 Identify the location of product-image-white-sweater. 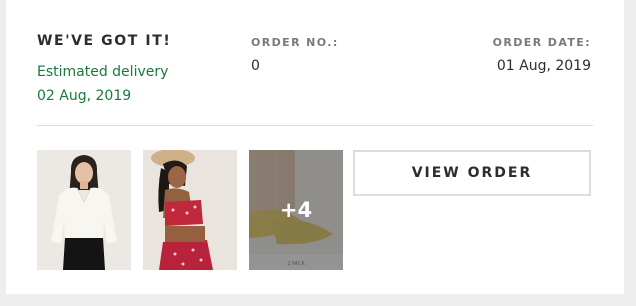
(84, 210).